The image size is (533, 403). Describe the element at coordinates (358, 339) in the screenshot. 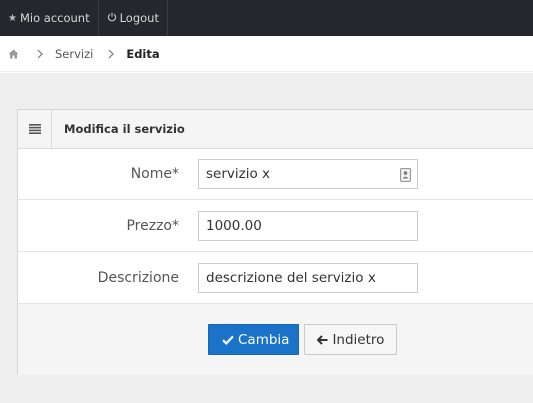

I see `indietro-label: Indietro` at that location.